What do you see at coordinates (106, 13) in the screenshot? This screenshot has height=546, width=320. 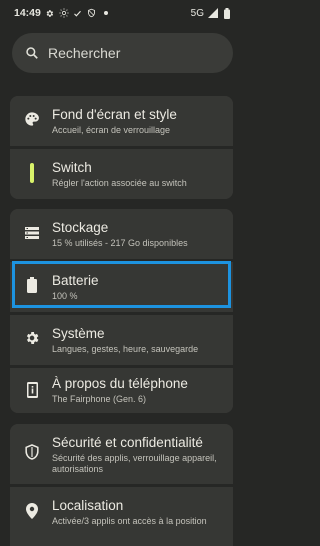 I see `dot-icon` at bounding box center [106, 13].